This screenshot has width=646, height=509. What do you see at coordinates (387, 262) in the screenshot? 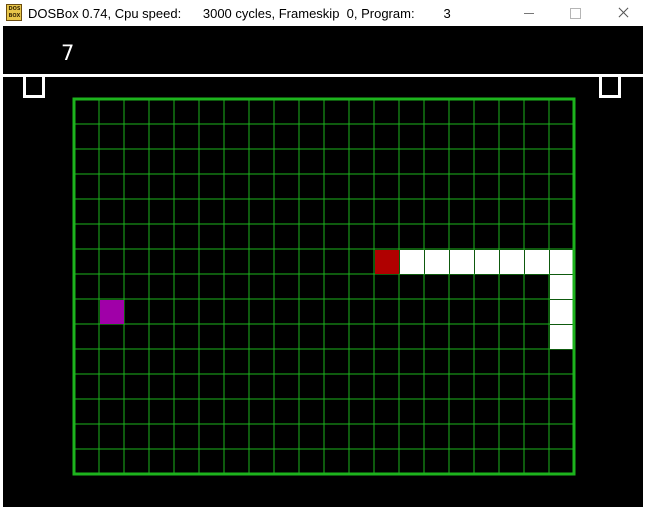
I see `snake-head` at bounding box center [387, 262].